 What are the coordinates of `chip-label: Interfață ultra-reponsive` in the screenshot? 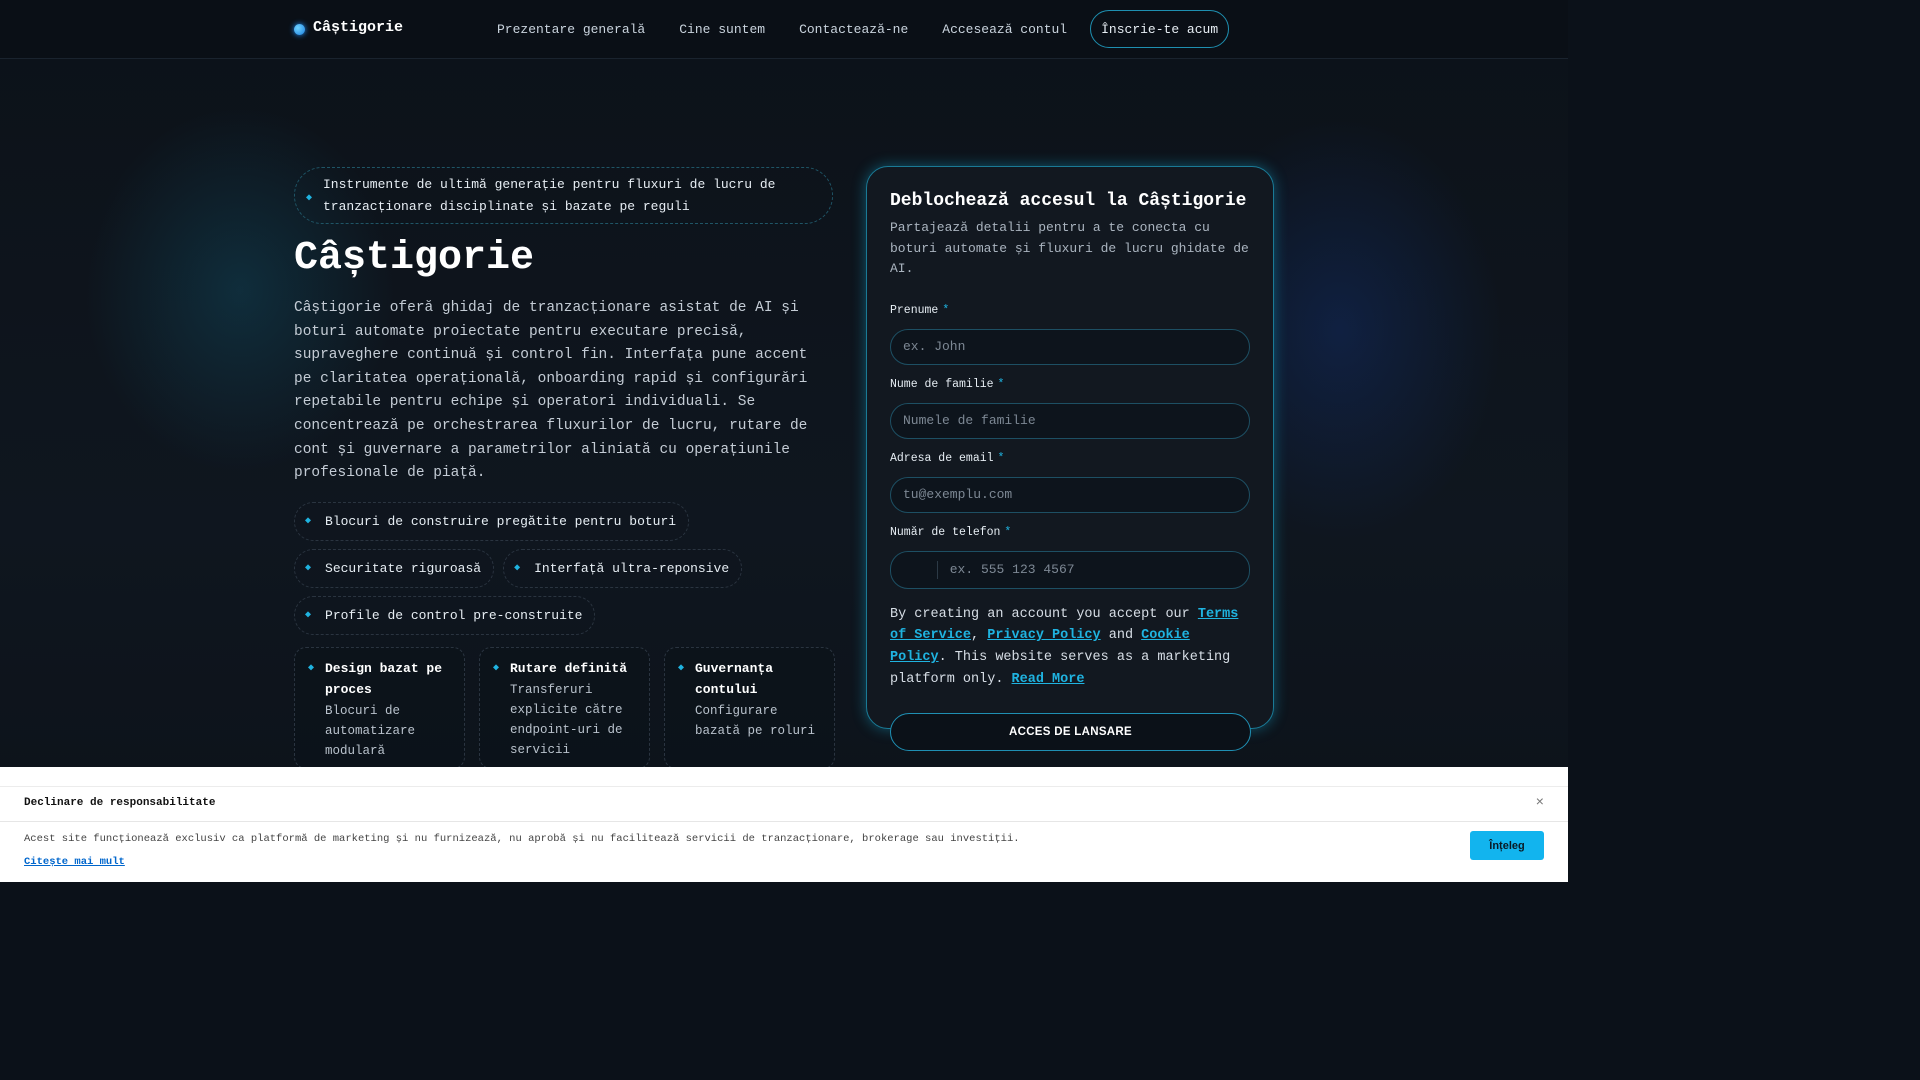 It's located at (632, 568).